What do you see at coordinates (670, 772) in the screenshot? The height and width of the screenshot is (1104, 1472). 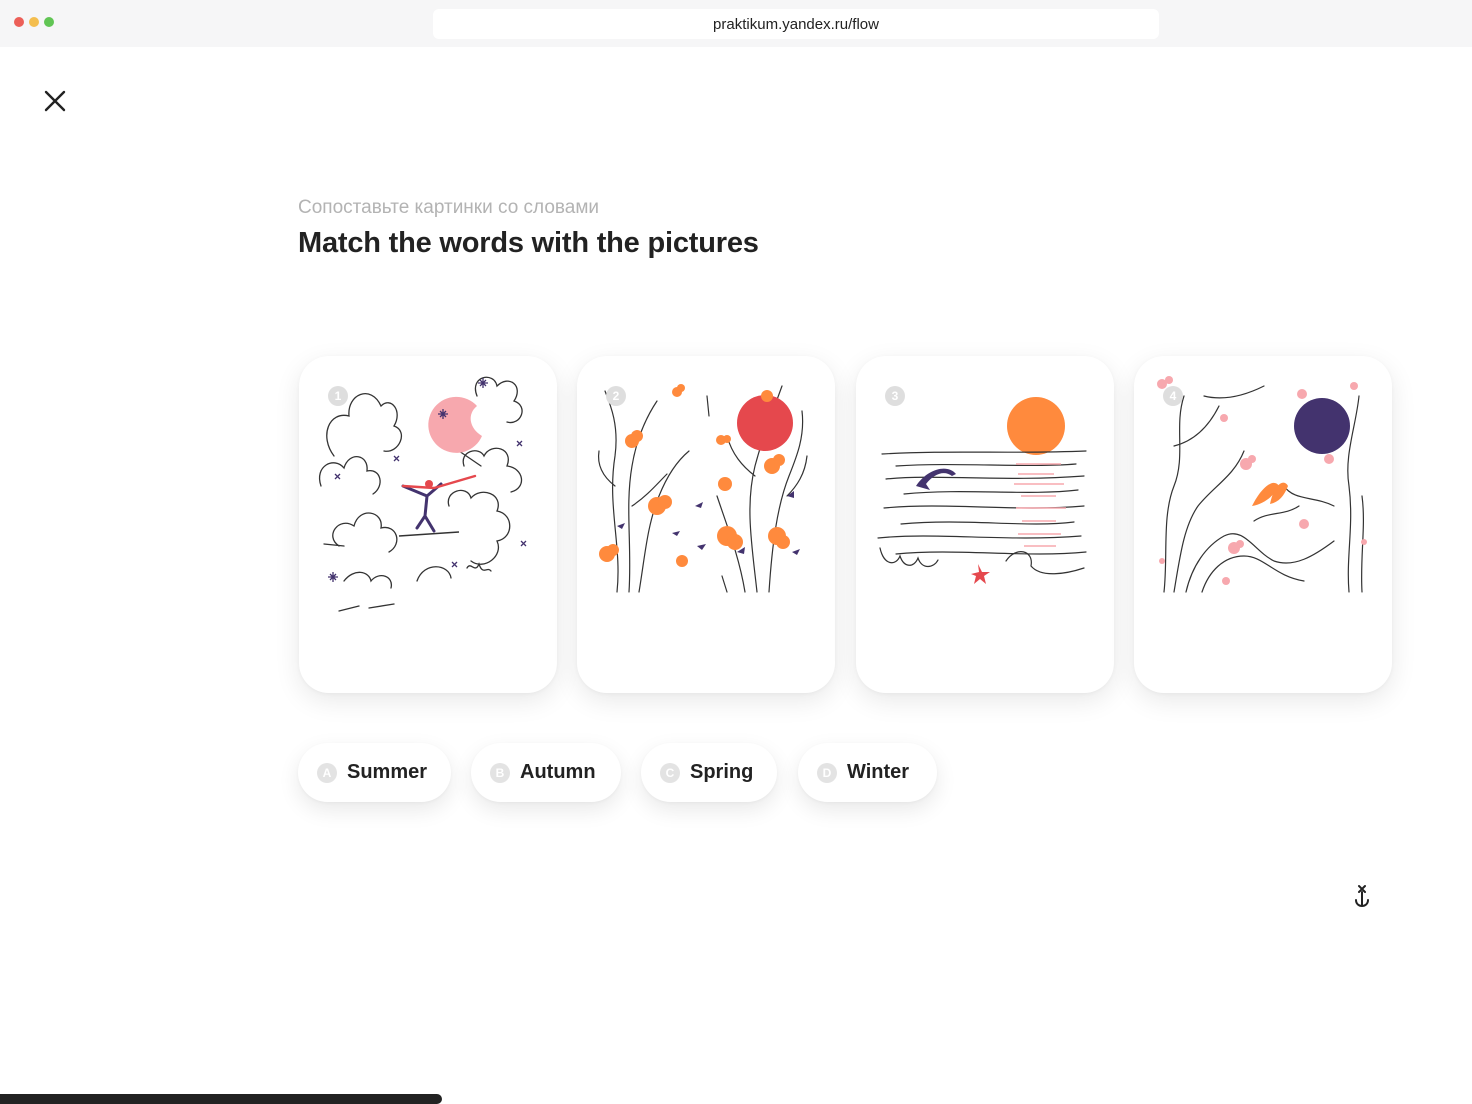 I see `option-letter-badge: C` at bounding box center [670, 772].